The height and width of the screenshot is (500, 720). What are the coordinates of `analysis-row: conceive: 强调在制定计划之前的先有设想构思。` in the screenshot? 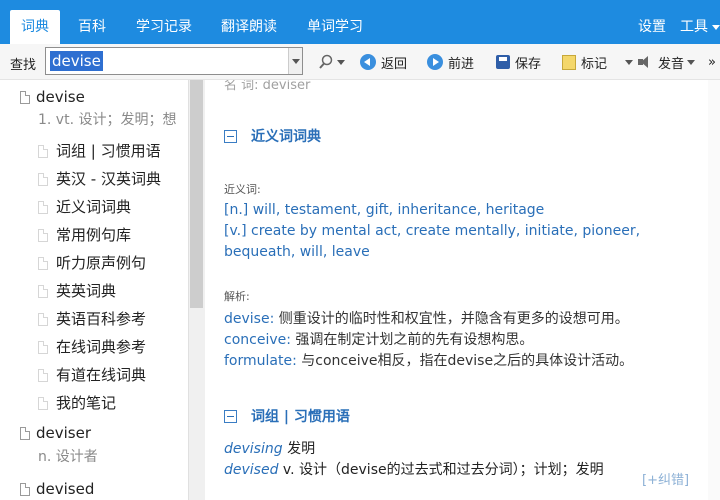 It's located at (378, 339).